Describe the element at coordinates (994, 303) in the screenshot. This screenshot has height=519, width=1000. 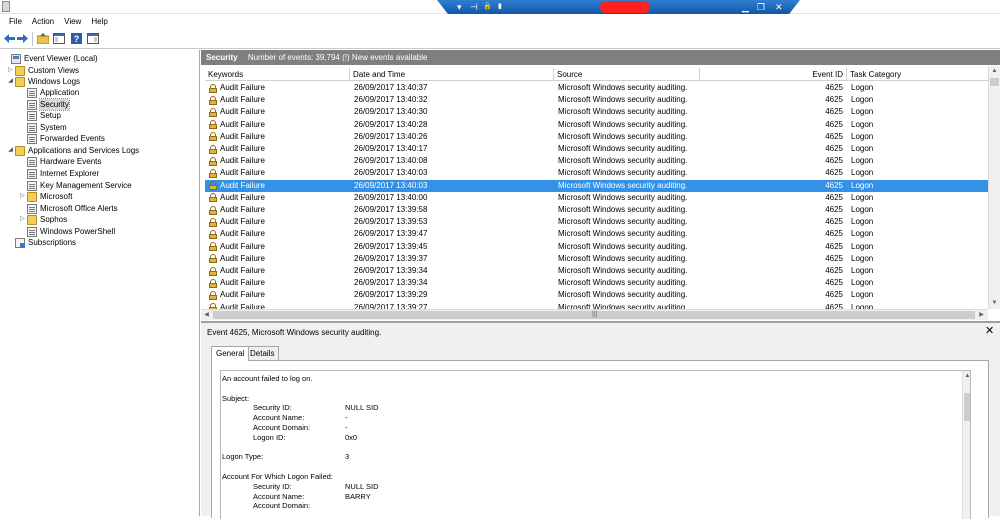
I see `scroll-down-arrow-icon: ▼` at that location.